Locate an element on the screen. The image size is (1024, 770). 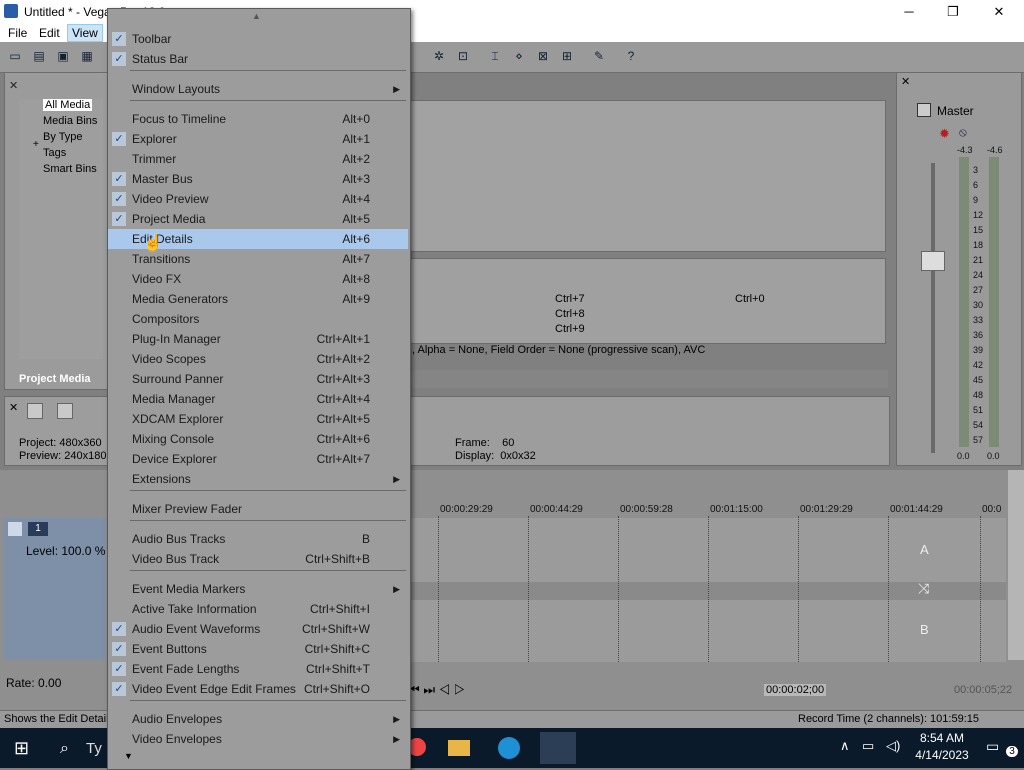
new-icon: ▭ is located at coordinates (15, 56).